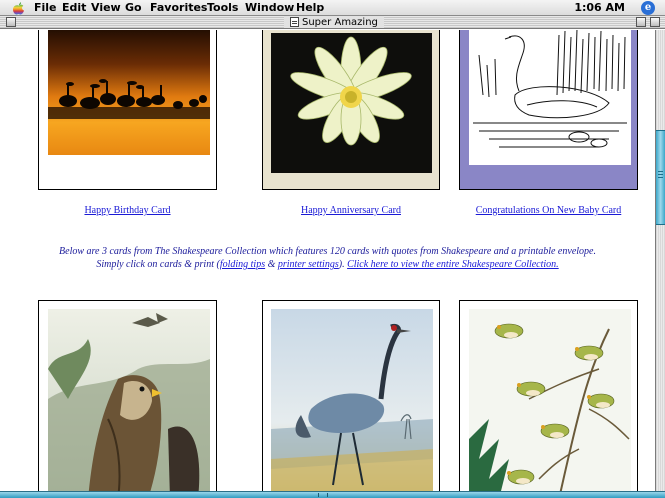 The image size is (665, 498). I want to click on menubar-clock: 1:06 AM, so click(599, 7).